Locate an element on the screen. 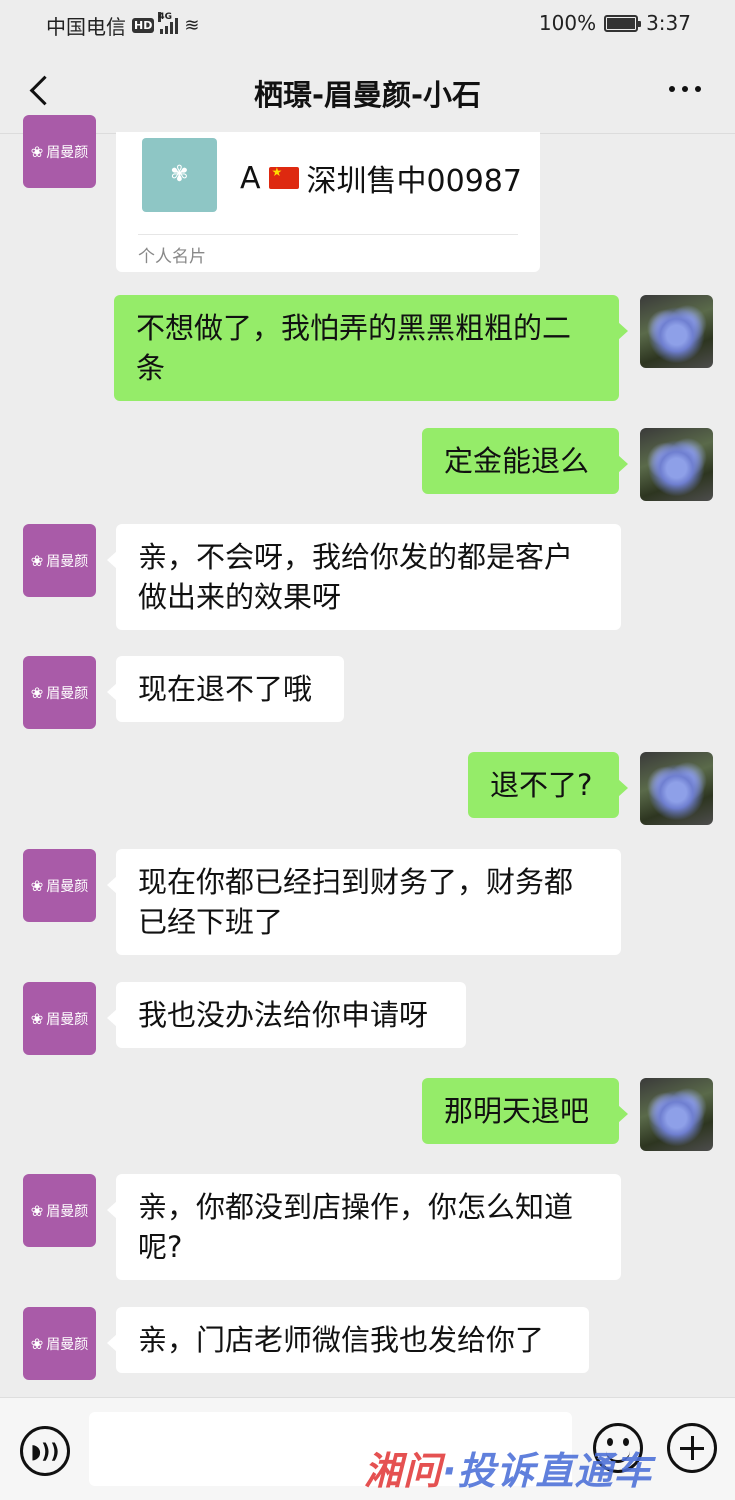  voice-icon: ◗)) is located at coordinates (45, 1451).